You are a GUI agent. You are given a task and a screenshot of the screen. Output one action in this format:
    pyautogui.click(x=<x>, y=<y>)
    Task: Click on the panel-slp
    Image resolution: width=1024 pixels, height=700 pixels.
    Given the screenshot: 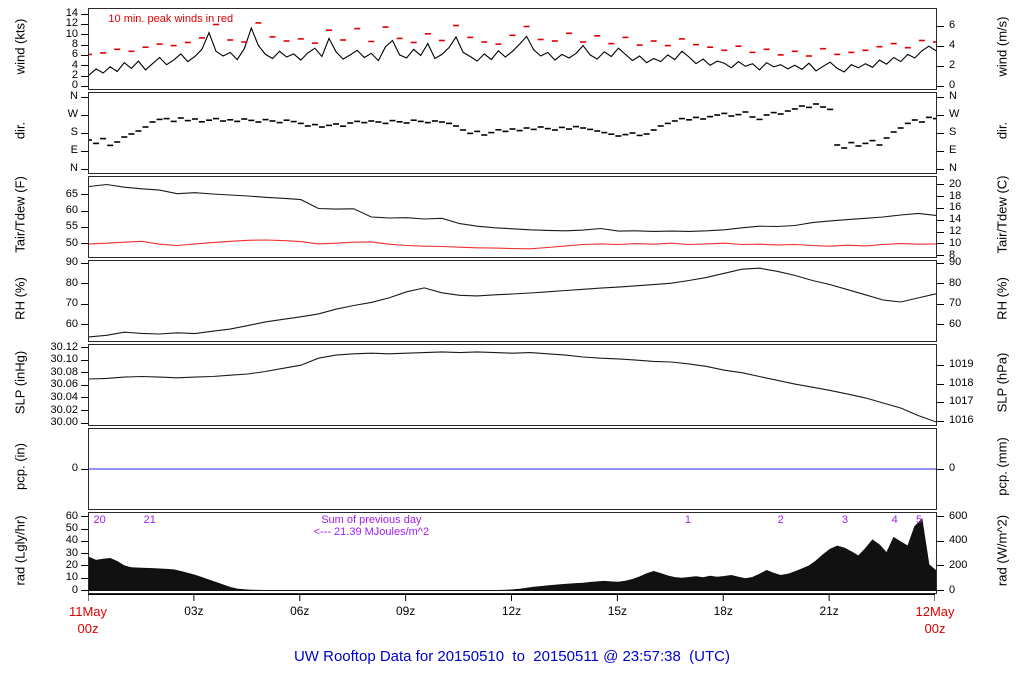 What is the action you would take?
    pyautogui.click(x=512, y=385)
    